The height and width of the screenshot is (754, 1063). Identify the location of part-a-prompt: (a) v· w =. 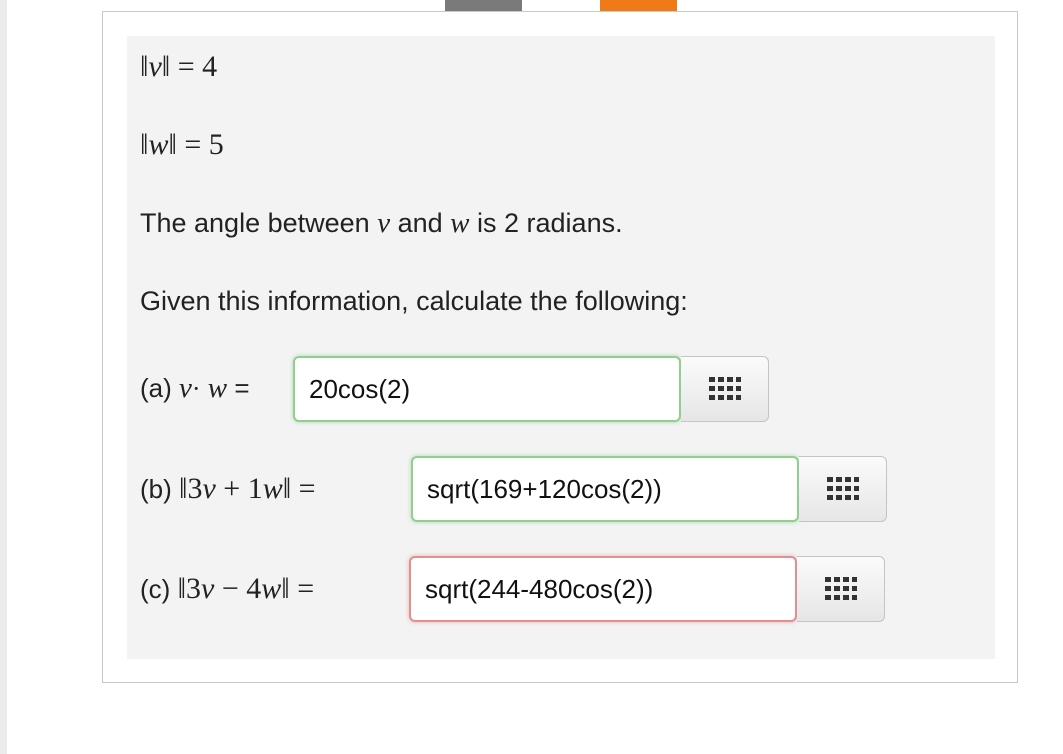
(195, 388).